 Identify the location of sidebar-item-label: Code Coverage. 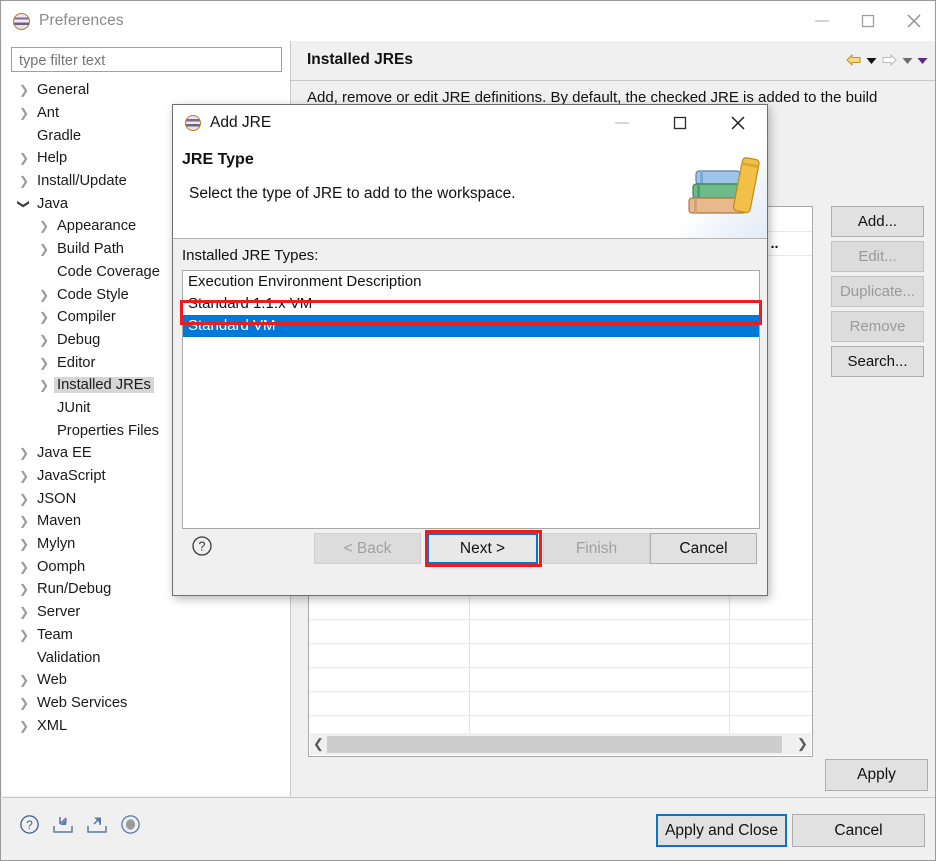
(108, 271).